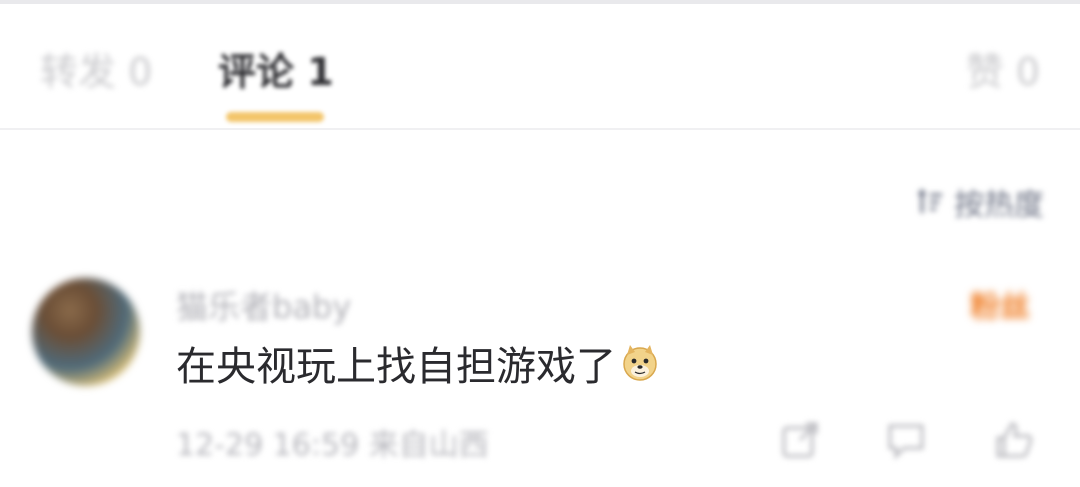  What do you see at coordinates (276, 72) in the screenshot?
I see `tab-comment: 评论 1` at bounding box center [276, 72].